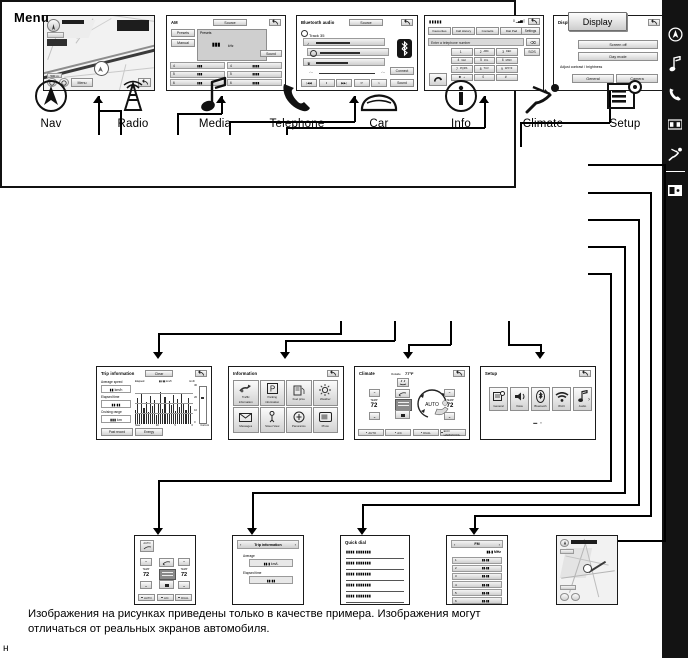 Image resolution: width=688 pixels, height=658 pixels. I want to click on info-tile-messages: Messages, so click(246, 420).